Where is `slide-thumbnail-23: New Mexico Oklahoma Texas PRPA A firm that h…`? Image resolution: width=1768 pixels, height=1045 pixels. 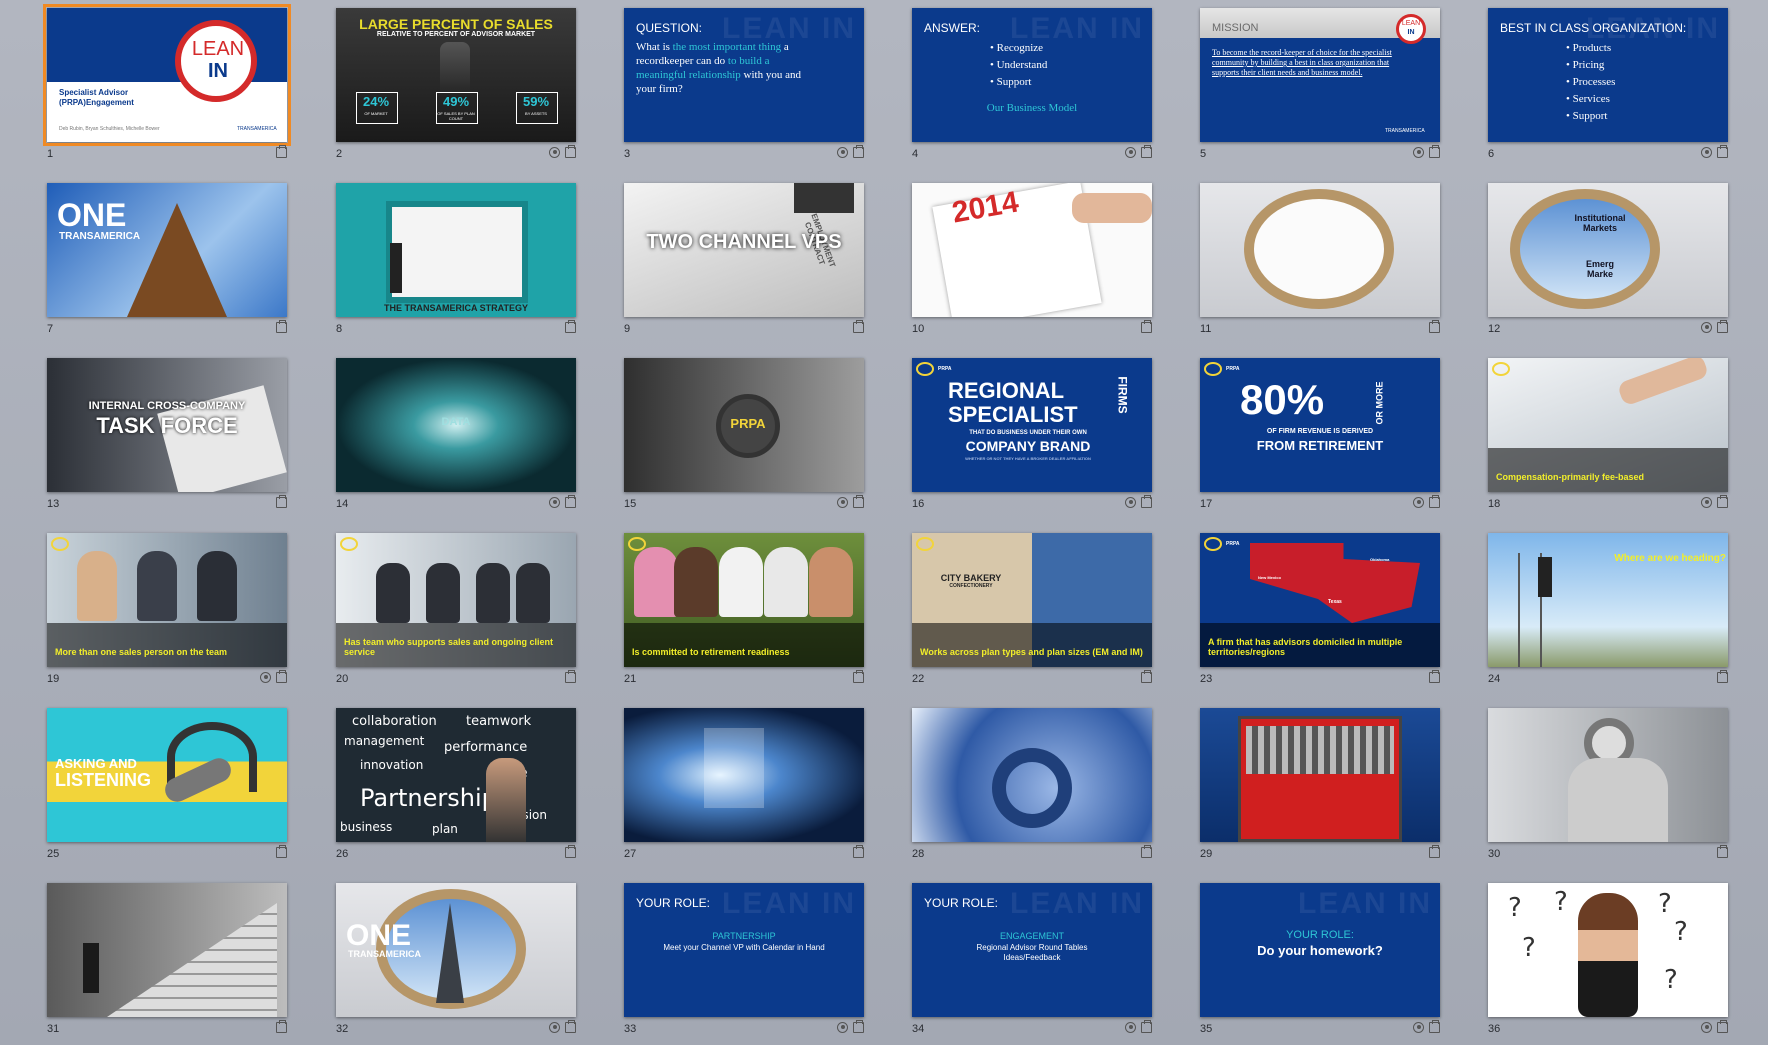 slide-thumbnail-23: New Mexico Oklahoma Texas PRPA A firm that h… is located at coordinates (1320, 600).